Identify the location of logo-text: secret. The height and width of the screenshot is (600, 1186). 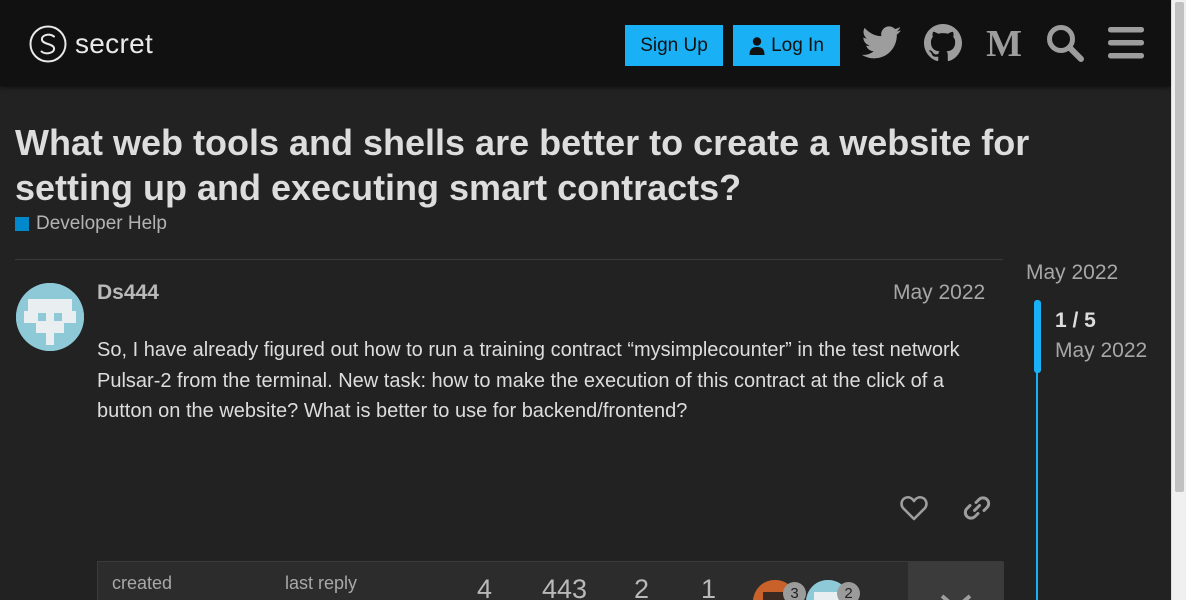
(114, 43).